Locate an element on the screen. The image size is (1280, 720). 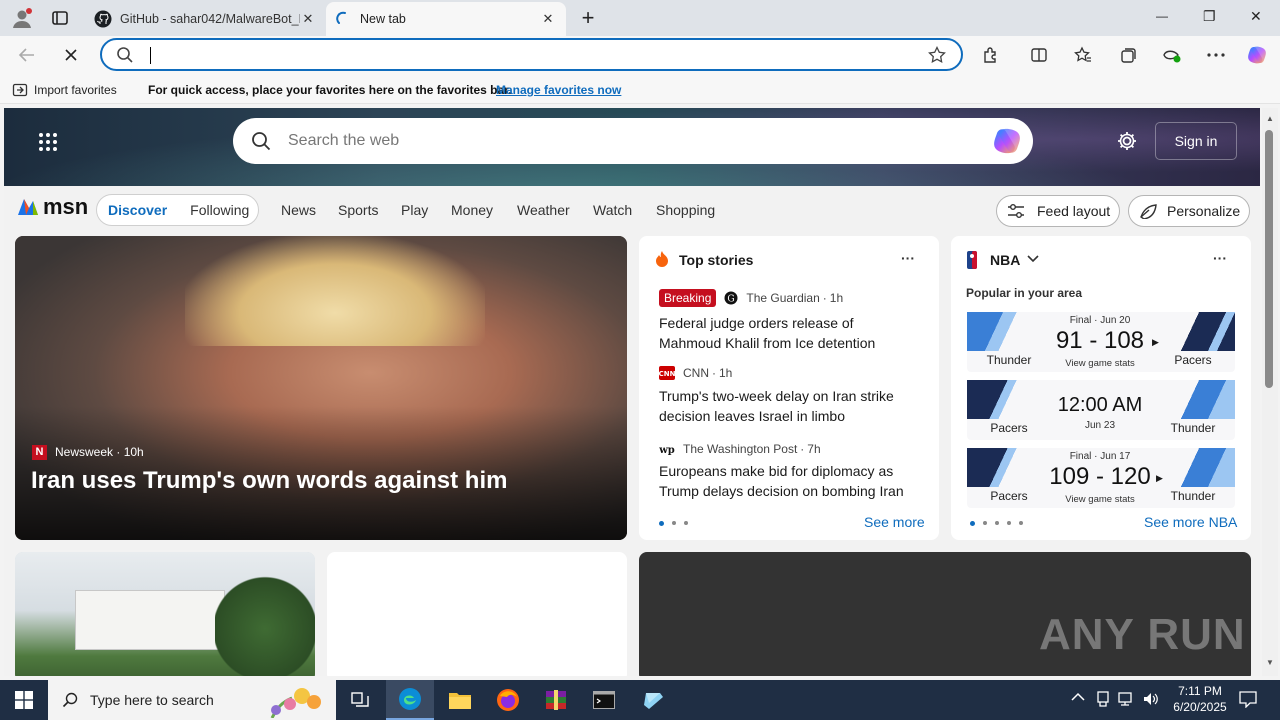
extensions-icon is located at coordinates (991, 55).